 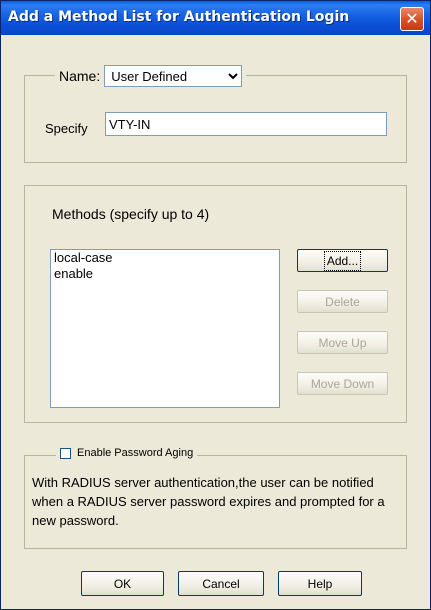 I want to click on delete-button: Delete, so click(x=342, y=301).